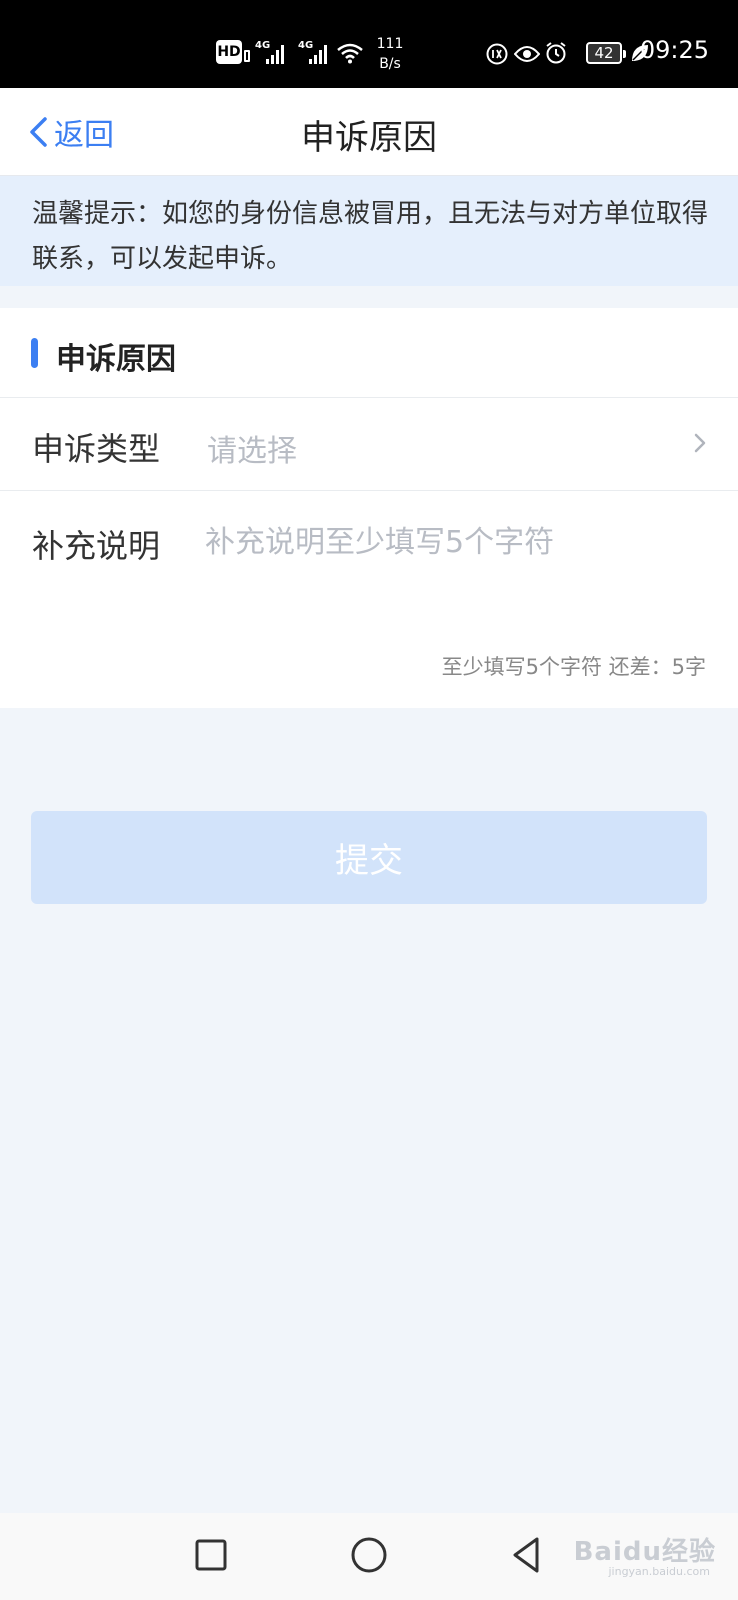 This screenshot has height=1600, width=738. I want to click on battery-icon: 42, so click(606, 53).